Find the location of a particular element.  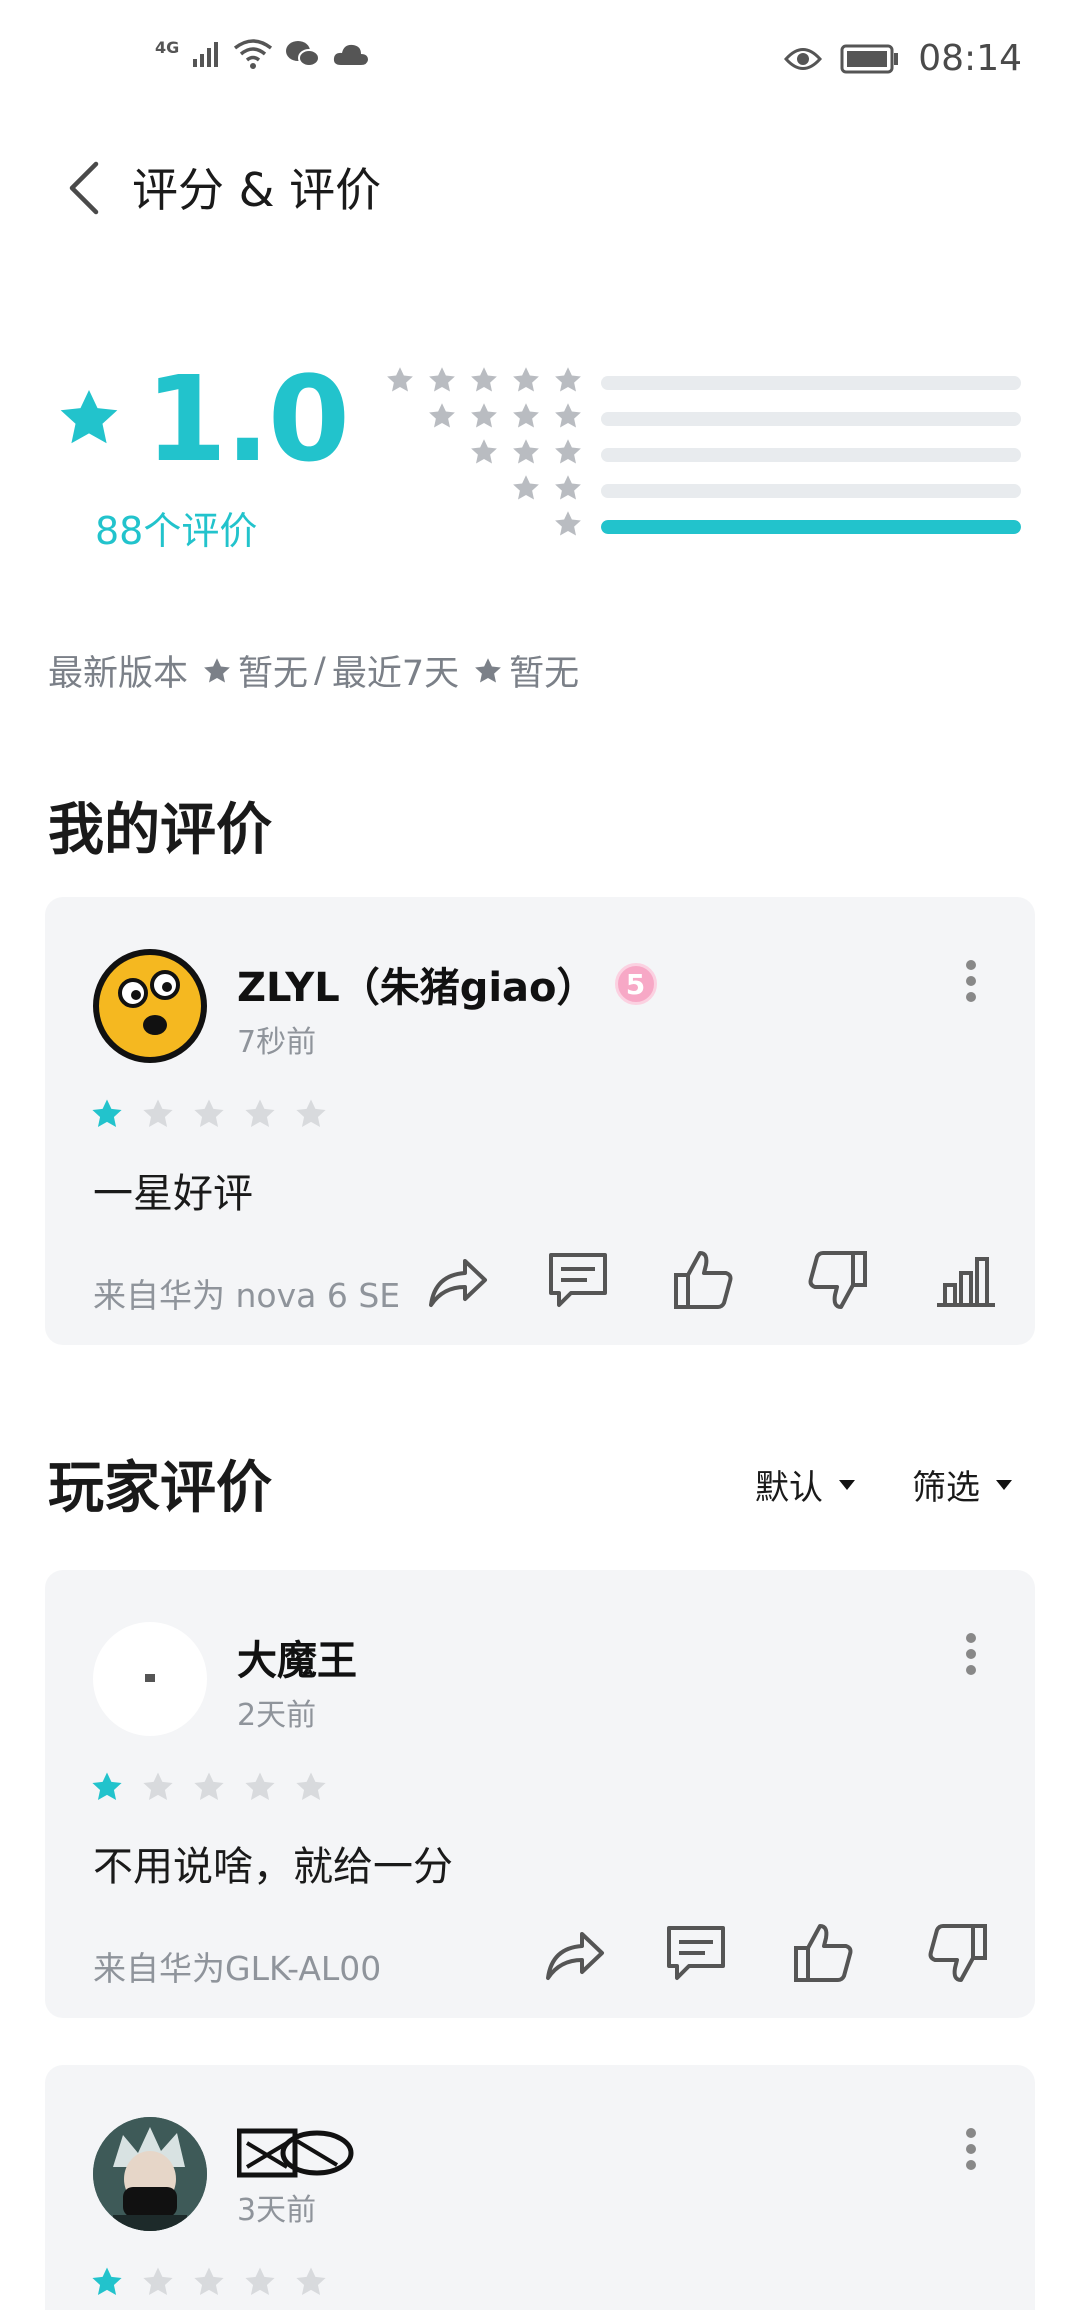

review-comment: 不用说啥，就给一分 is located at coordinates (273, 1867).